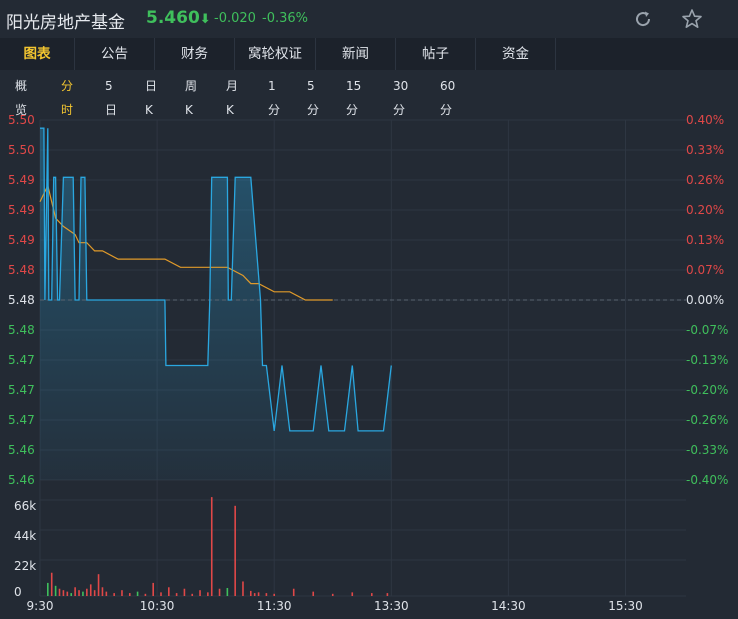  Describe the element at coordinates (25, 549) in the screenshot. I see `volume-axis: 66k 44k 22k 0` at that location.